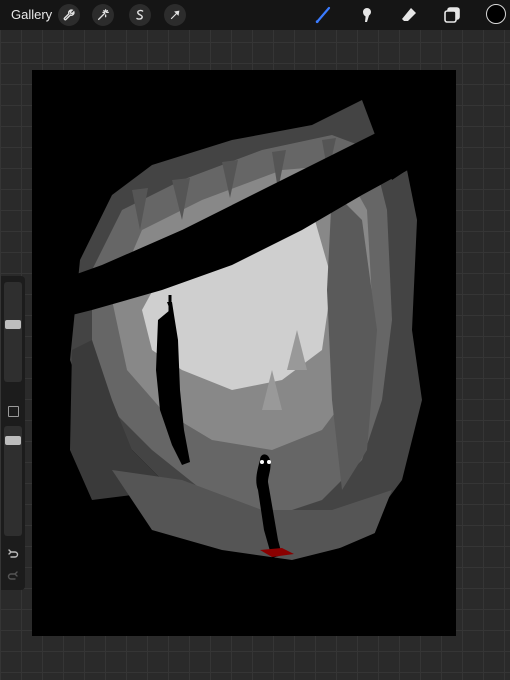  Describe the element at coordinates (323, 15) in the screenshot. I see `brush-icon` at that location.